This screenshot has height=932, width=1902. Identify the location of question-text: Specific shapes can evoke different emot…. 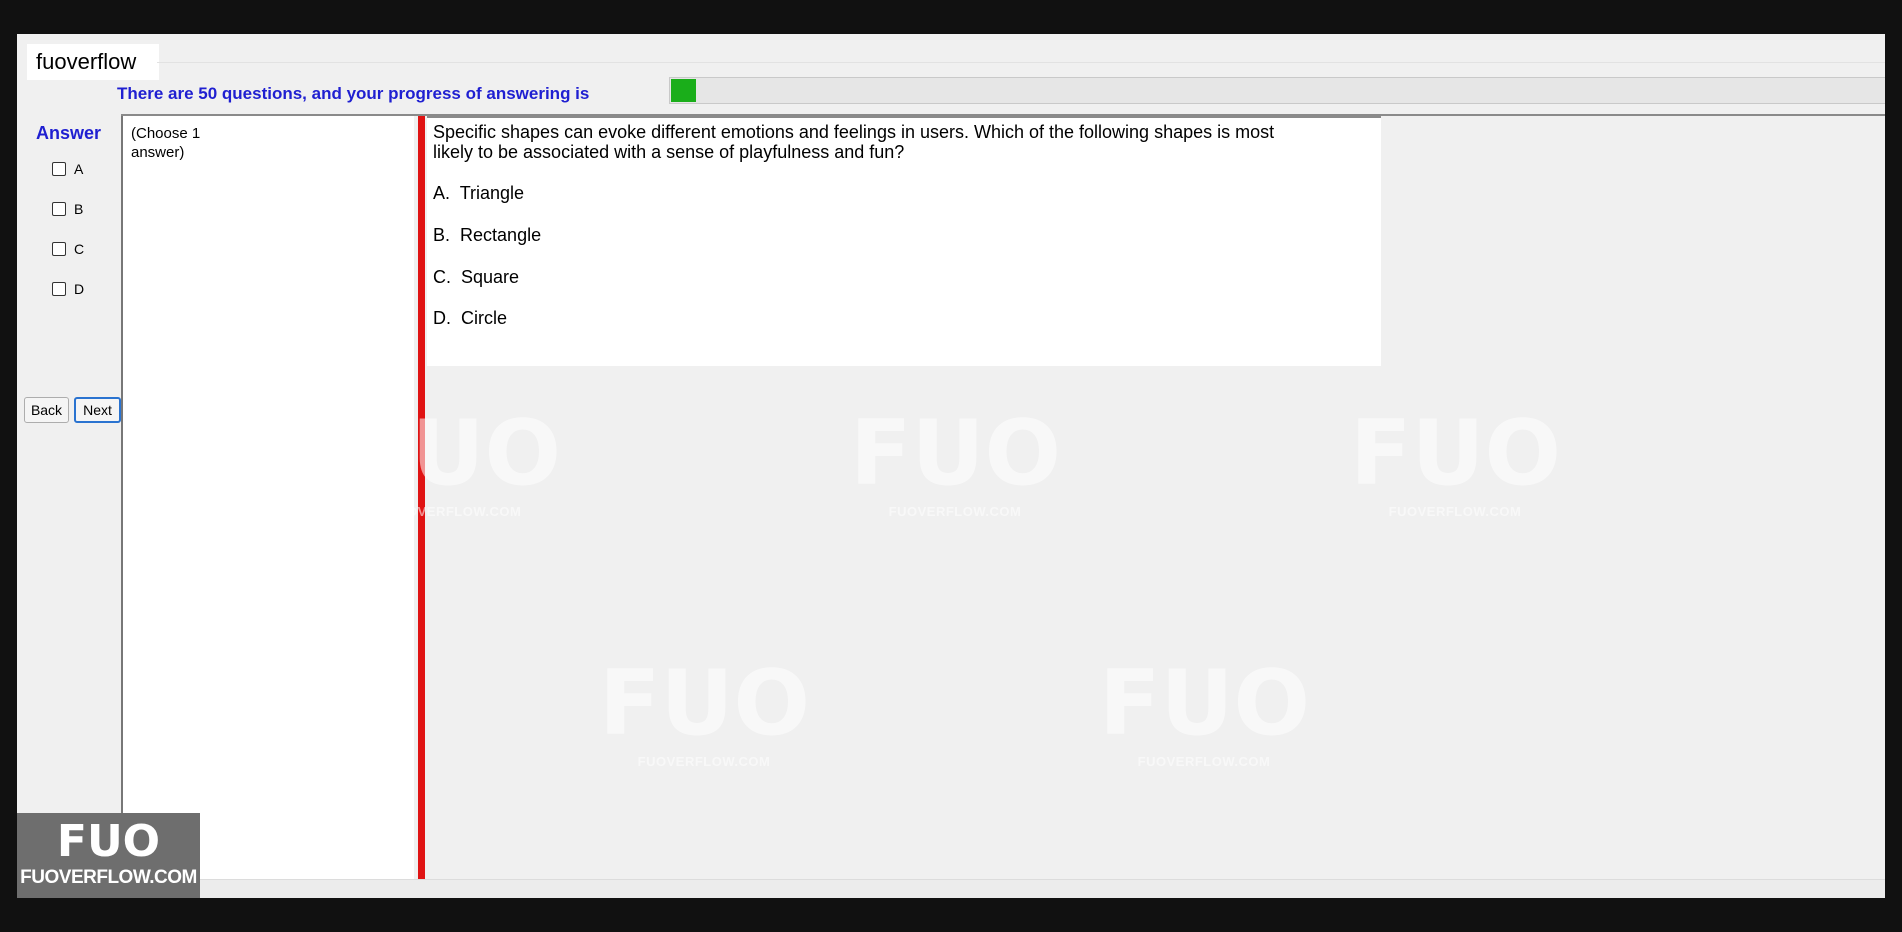
(854, 142).